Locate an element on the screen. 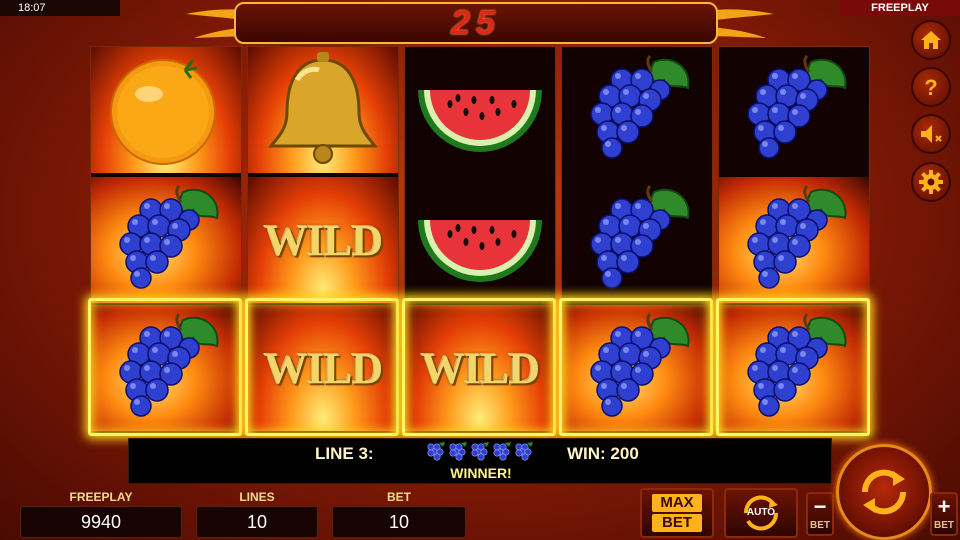 The height and width of the screenshot is (540, 960). home-icon is located at coordinates (931, 40).